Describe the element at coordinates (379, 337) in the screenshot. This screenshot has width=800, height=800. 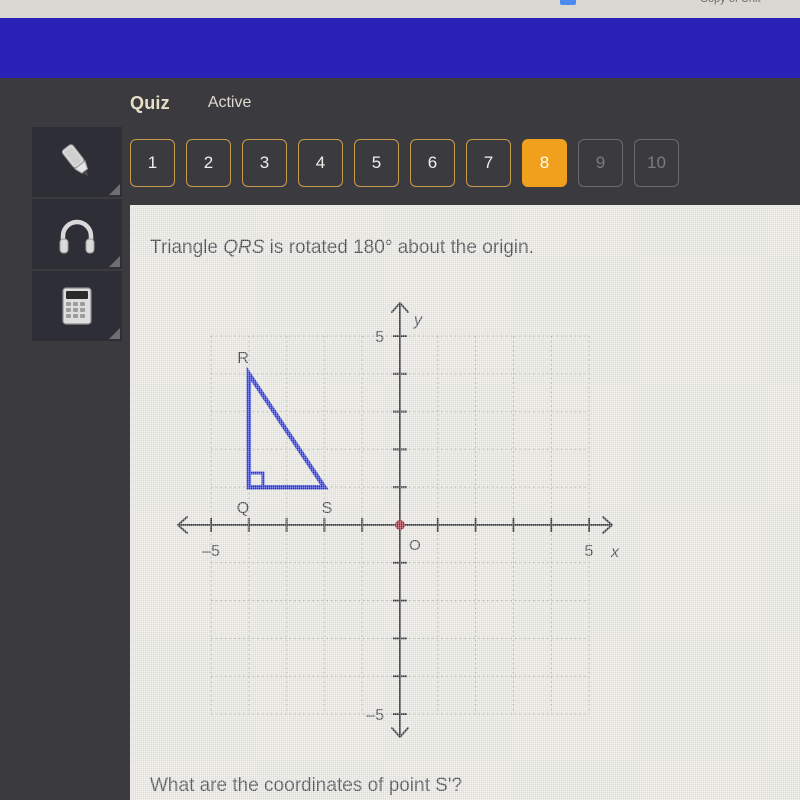
I see `y-tick-label-5: 5` at that location.